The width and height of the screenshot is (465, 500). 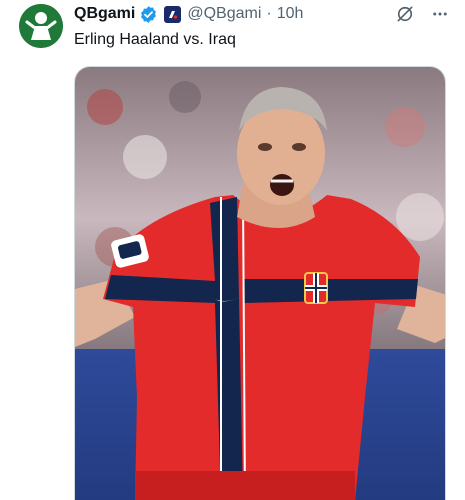 I want to click on tweet-text: Erling Haaland vs. Iraq, so click(x=155, y=39).